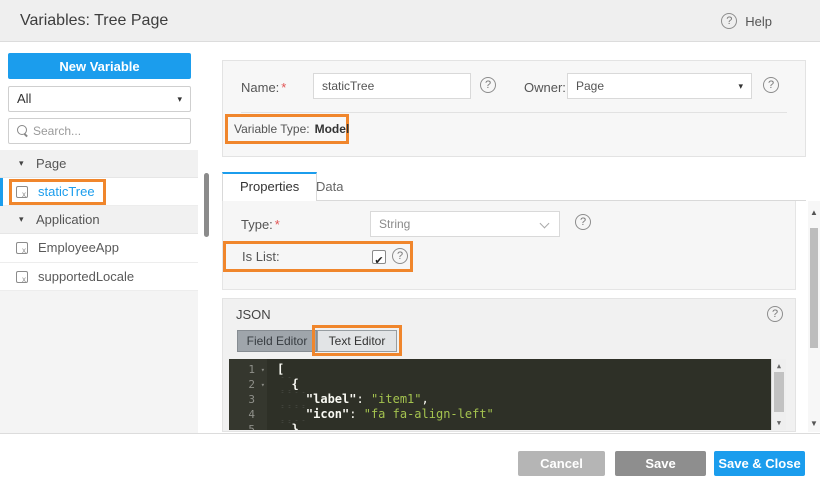 The height and width of the screenshot is (491, 820). I want to click on tree-group-label: Page, so click(51, 163).